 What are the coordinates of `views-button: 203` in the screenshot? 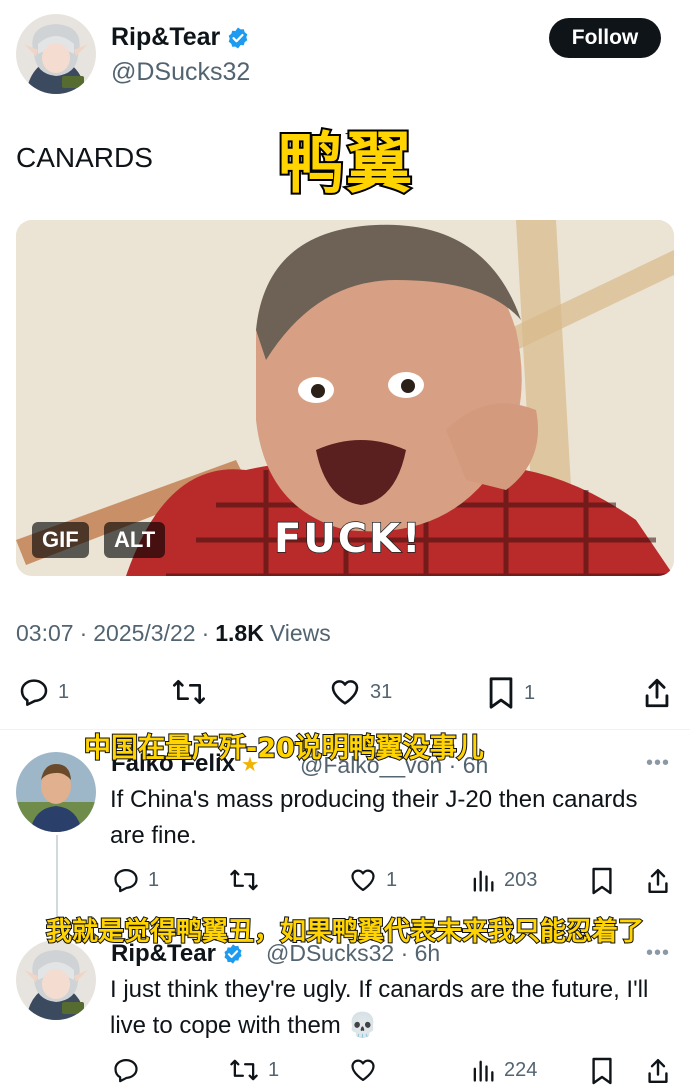 It's located at (503, 880).